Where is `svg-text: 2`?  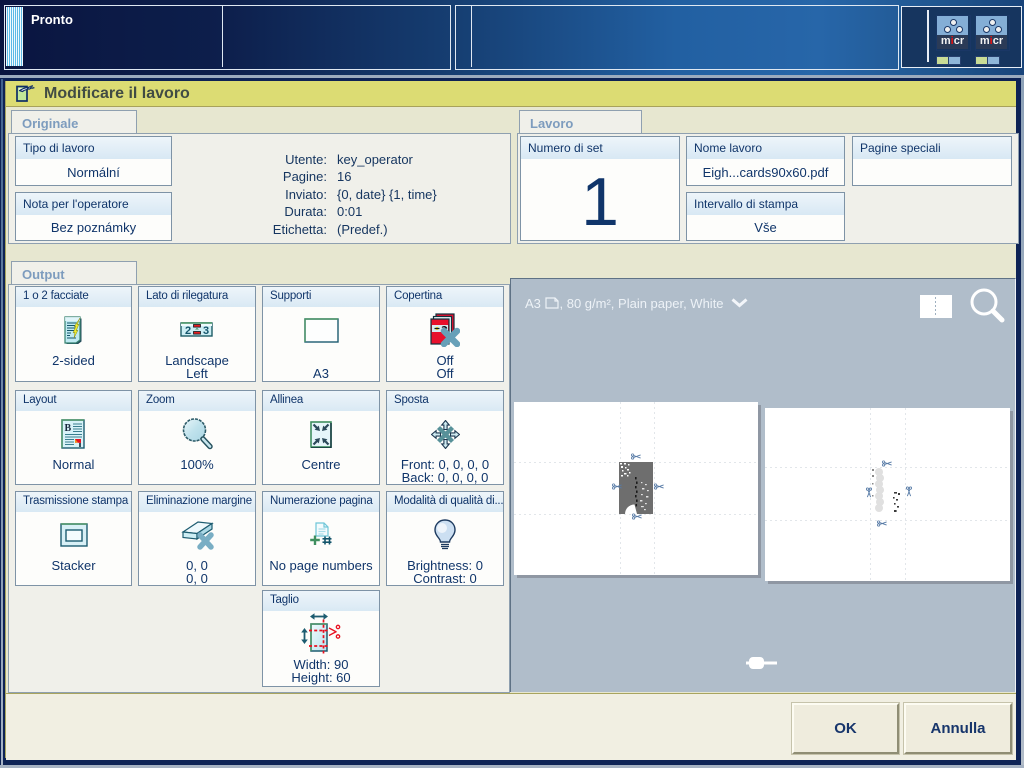 svg-text: 2 is located at coordinates (188, 331).